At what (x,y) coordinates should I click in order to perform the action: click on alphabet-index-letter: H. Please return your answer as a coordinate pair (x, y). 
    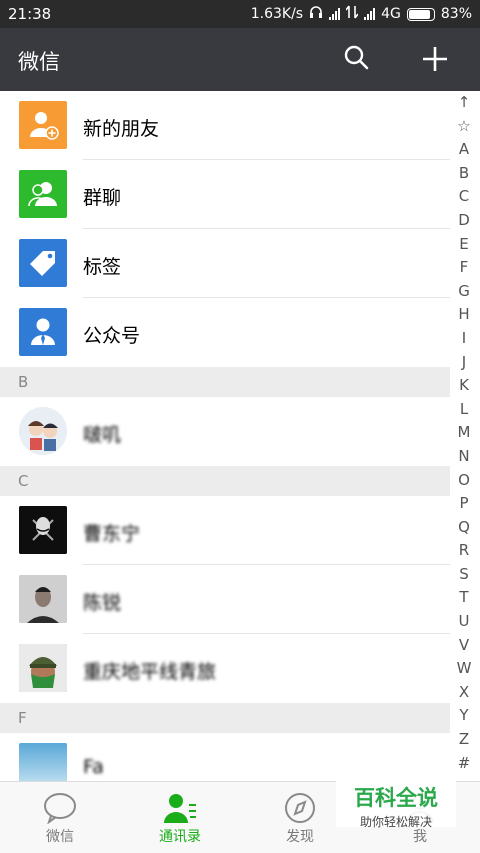
    Looking at the image, I should click on (463, 315).